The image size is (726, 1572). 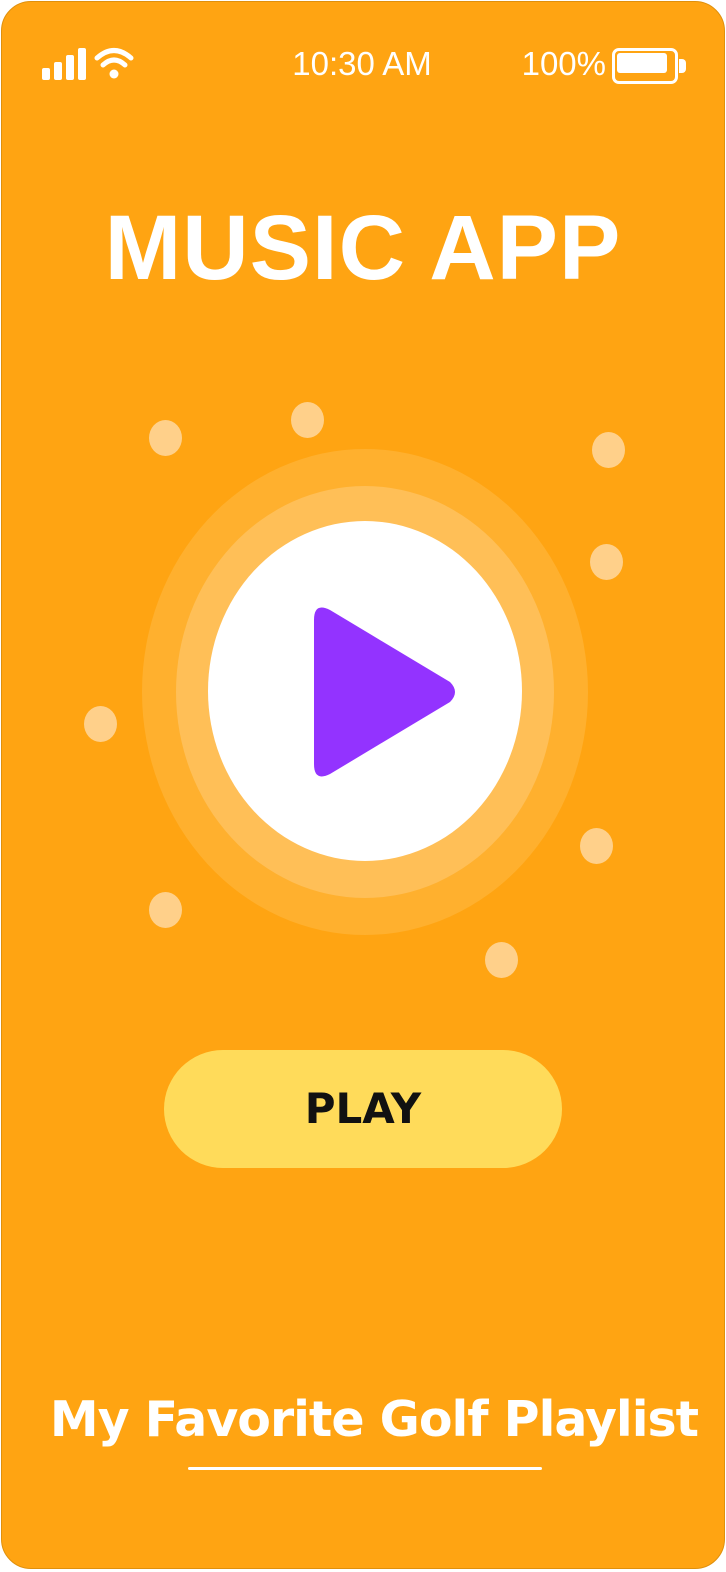 I want to click on wifi-icon, so click(x=114, y=63).